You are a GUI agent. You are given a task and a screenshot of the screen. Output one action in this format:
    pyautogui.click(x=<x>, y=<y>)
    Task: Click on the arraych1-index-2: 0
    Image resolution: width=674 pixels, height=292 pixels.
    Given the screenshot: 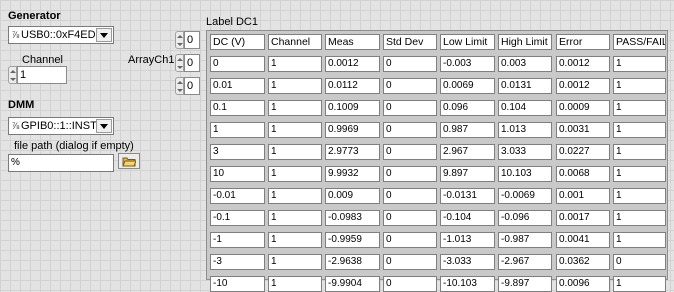 What is the action you would take?
    pyautogui.click(x=187, y=86)
    